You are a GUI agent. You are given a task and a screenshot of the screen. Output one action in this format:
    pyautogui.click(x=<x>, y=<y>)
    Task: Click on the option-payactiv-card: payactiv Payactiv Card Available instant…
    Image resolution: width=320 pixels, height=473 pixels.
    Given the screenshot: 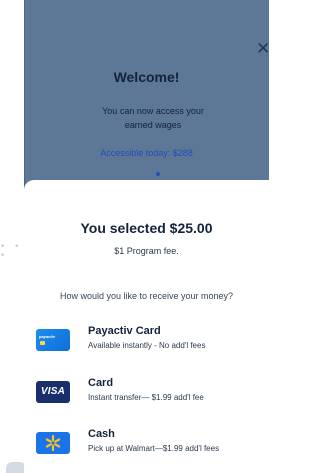 What is the action you would take?
    pyautogui.click(x=150, y=342)
    